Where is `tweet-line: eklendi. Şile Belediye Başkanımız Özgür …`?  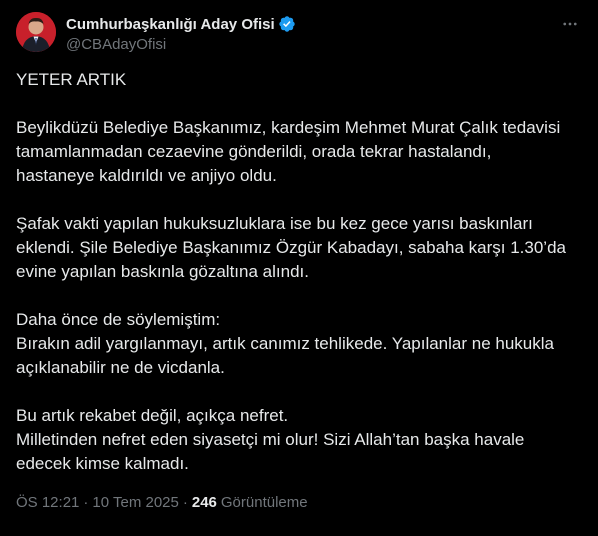
tweet-line: eklendi. Şile Belediye Başkanımız Özgür … is located at coordinates (291, 247).